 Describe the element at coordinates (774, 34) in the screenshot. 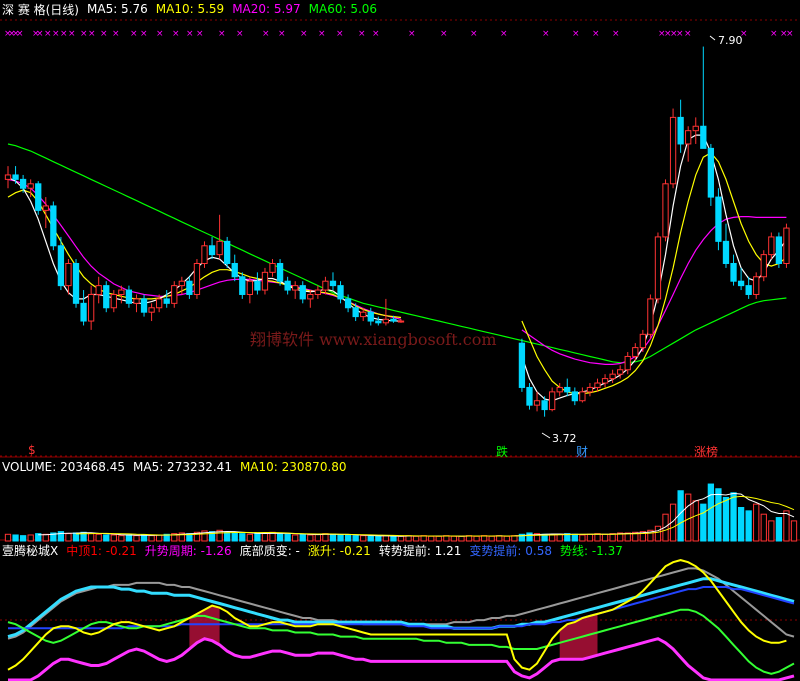

I see `x-marker-43: ×` at that location.